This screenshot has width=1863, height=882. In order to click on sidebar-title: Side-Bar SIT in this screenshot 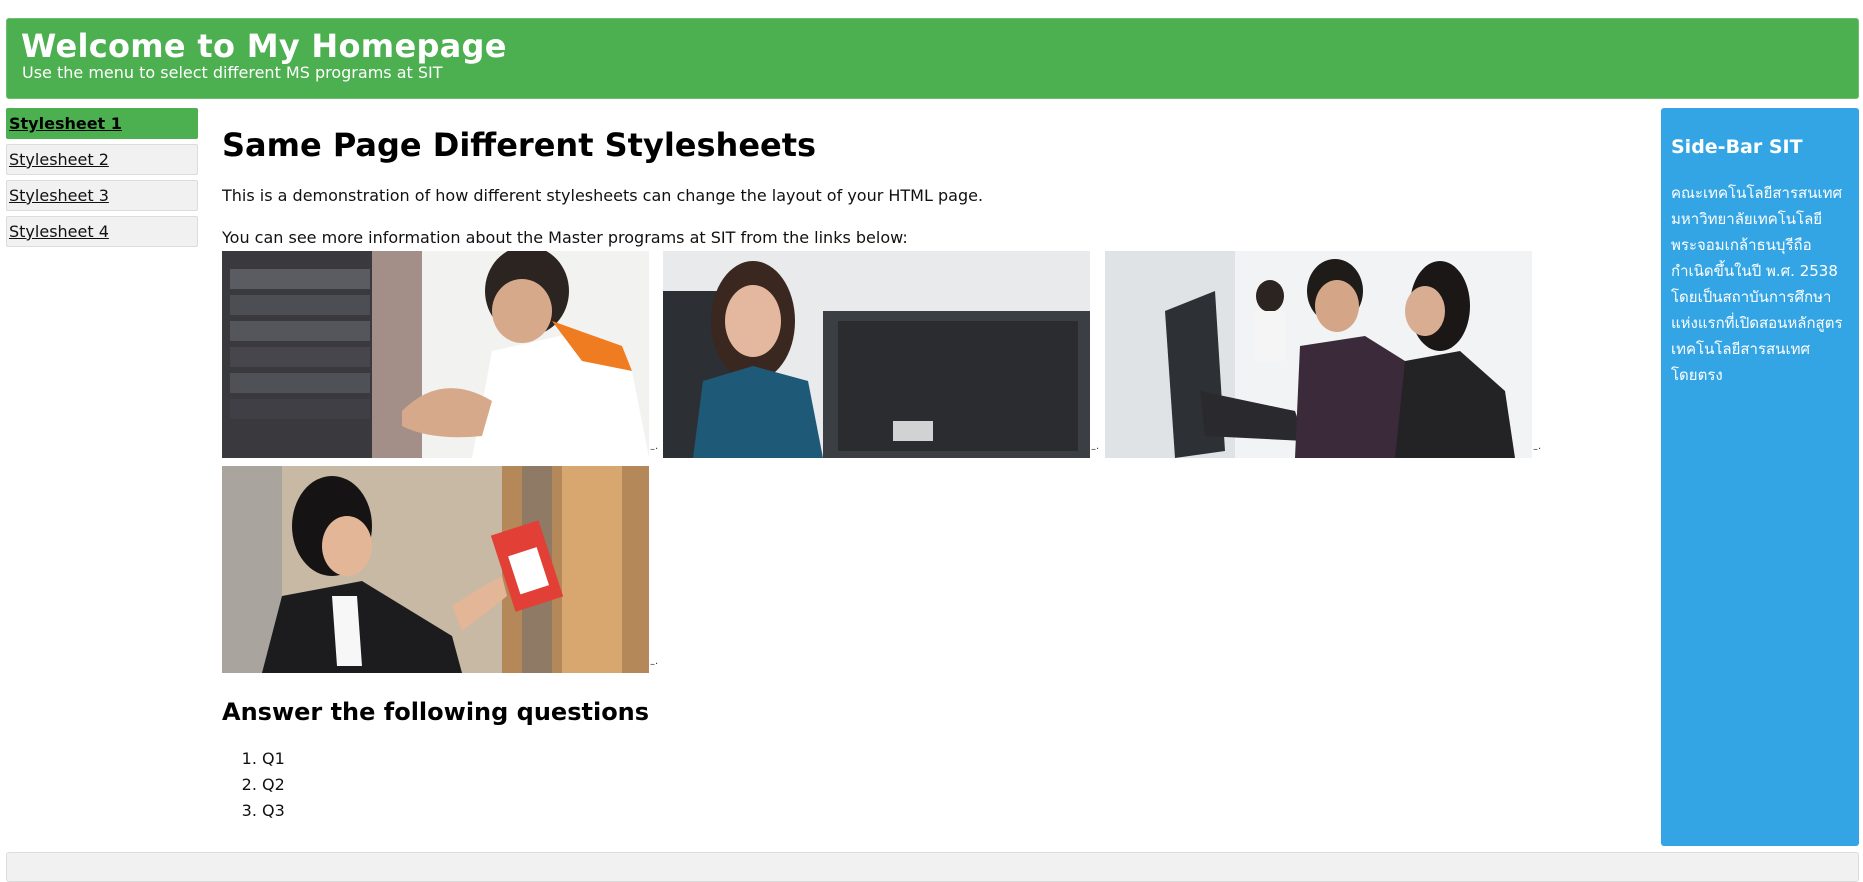, I will do `click(1737, 147)`.